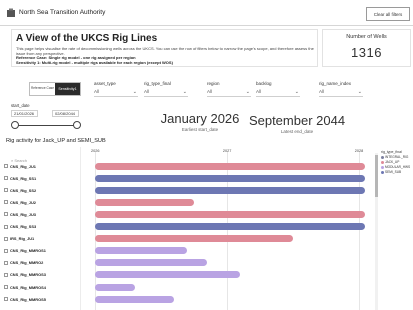 The height and width of the screenshot is (310, 413). I want to click on filter-region: region All ⌄, so click(229, 89).